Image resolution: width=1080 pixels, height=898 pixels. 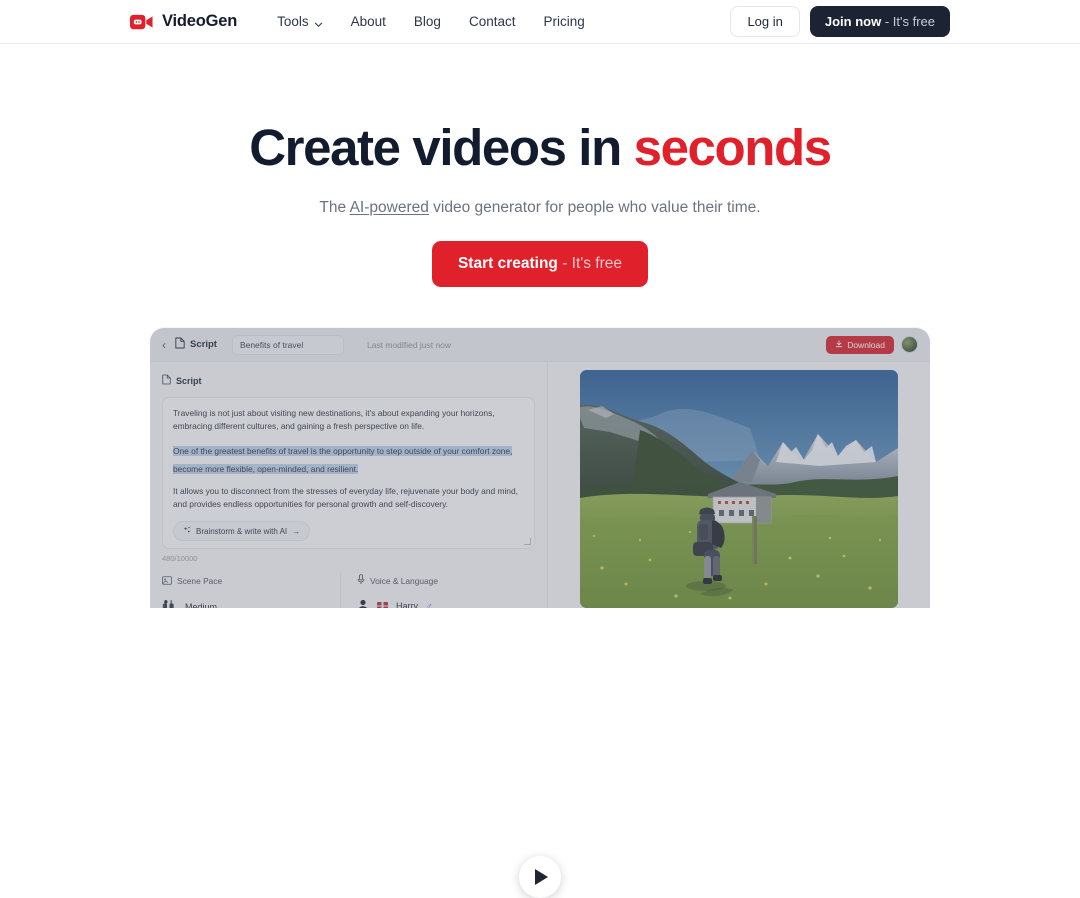 What do you see at coordinates (200, 581) in the screenshot?
I see `scene-pace-label: Scene Pace` at bounding box center [200, 581].